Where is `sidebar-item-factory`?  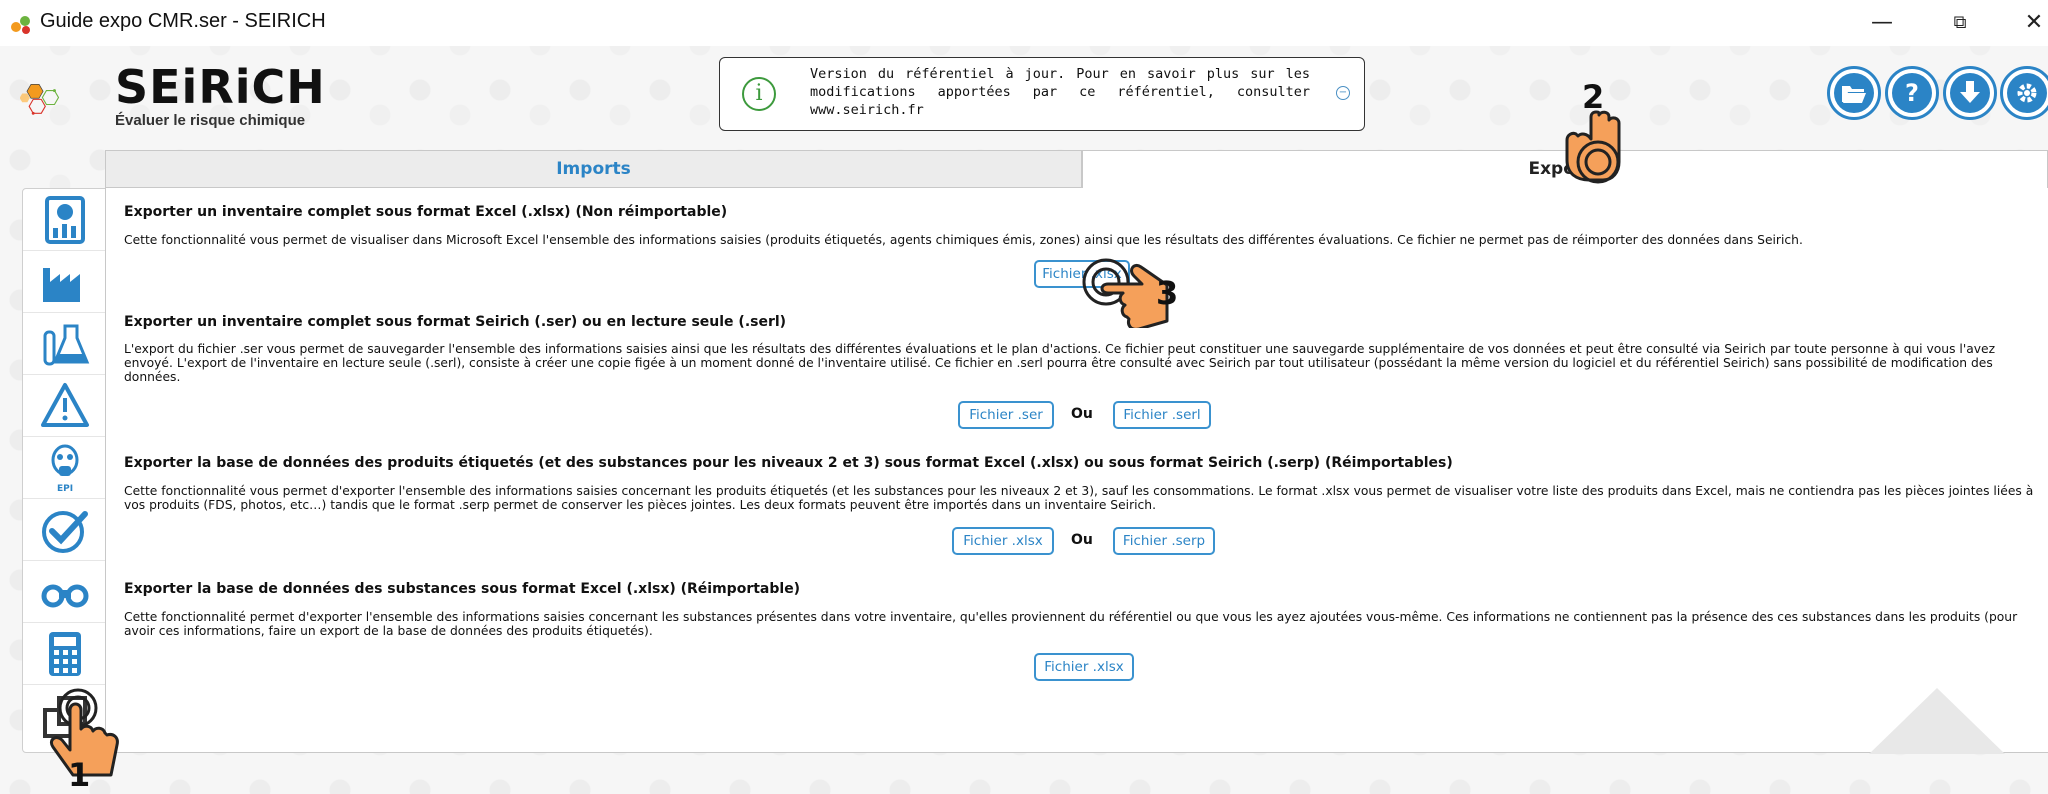
sidebar-item-factory is located at coordinates (65, 282).